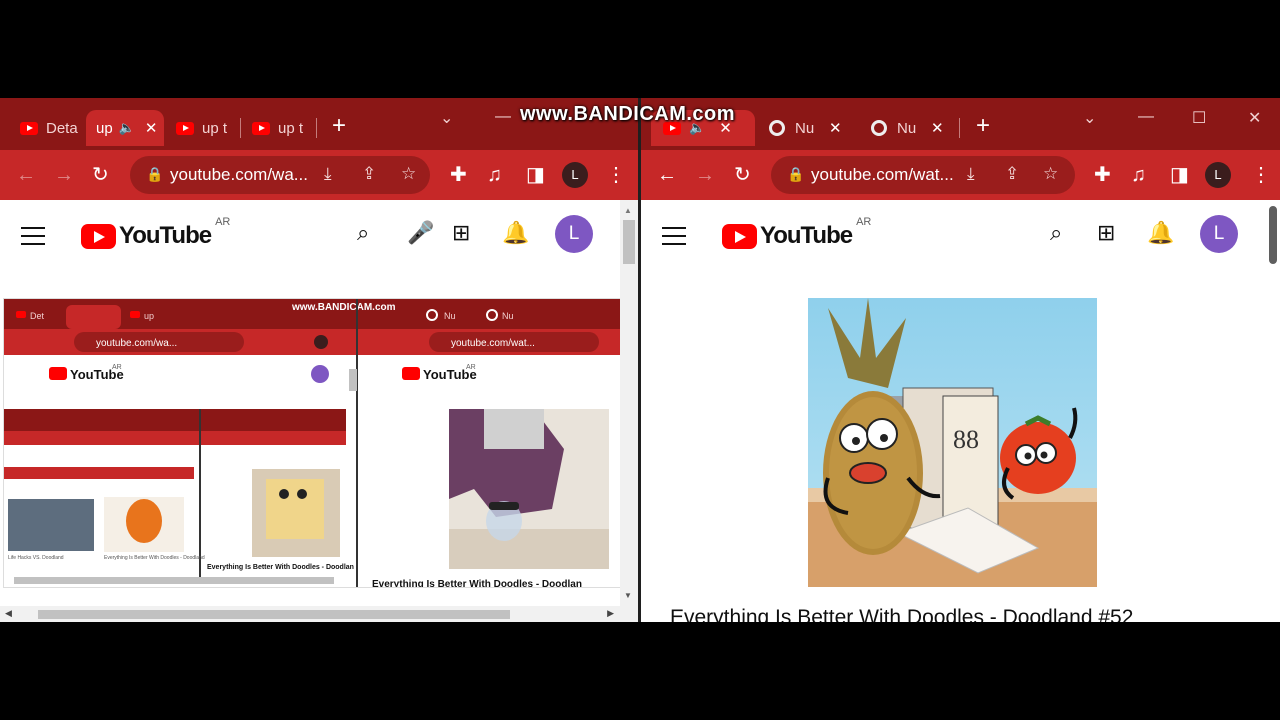  What do you see at coordinates (629, 411) in the screenshot?
I see `vertical-scrollbar: ▲ ▼` at bounding box center [629, 411].